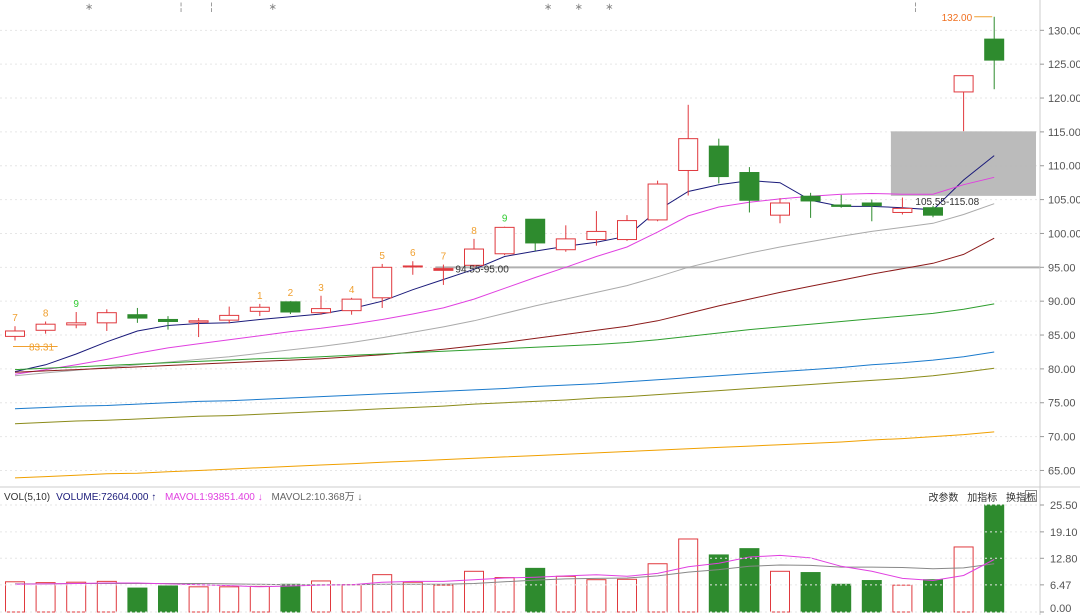 This screenshot has height=615, width=1080. What do you see at coordinates (27, 497) in the screenshot?
I see `volume-indicator-name: VOL(5,10)` at bounding box center [27, 497].